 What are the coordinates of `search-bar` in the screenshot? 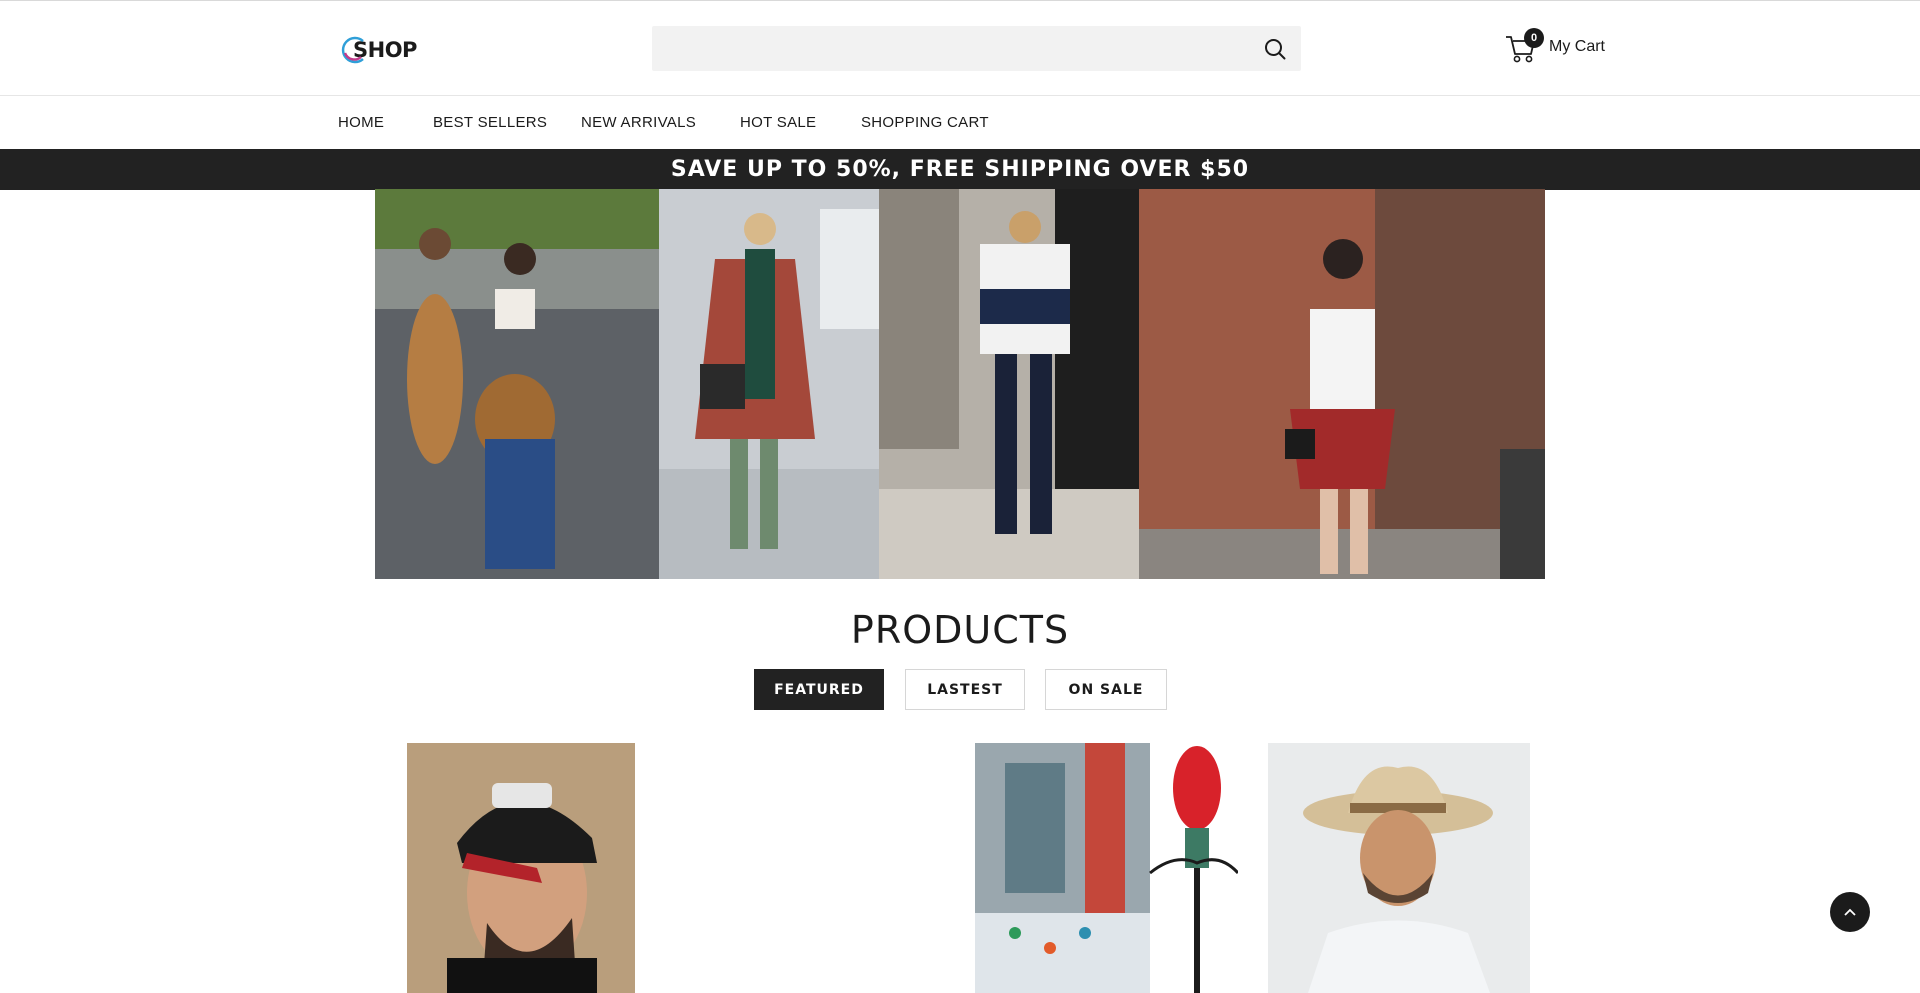 It's located at (976, 48).